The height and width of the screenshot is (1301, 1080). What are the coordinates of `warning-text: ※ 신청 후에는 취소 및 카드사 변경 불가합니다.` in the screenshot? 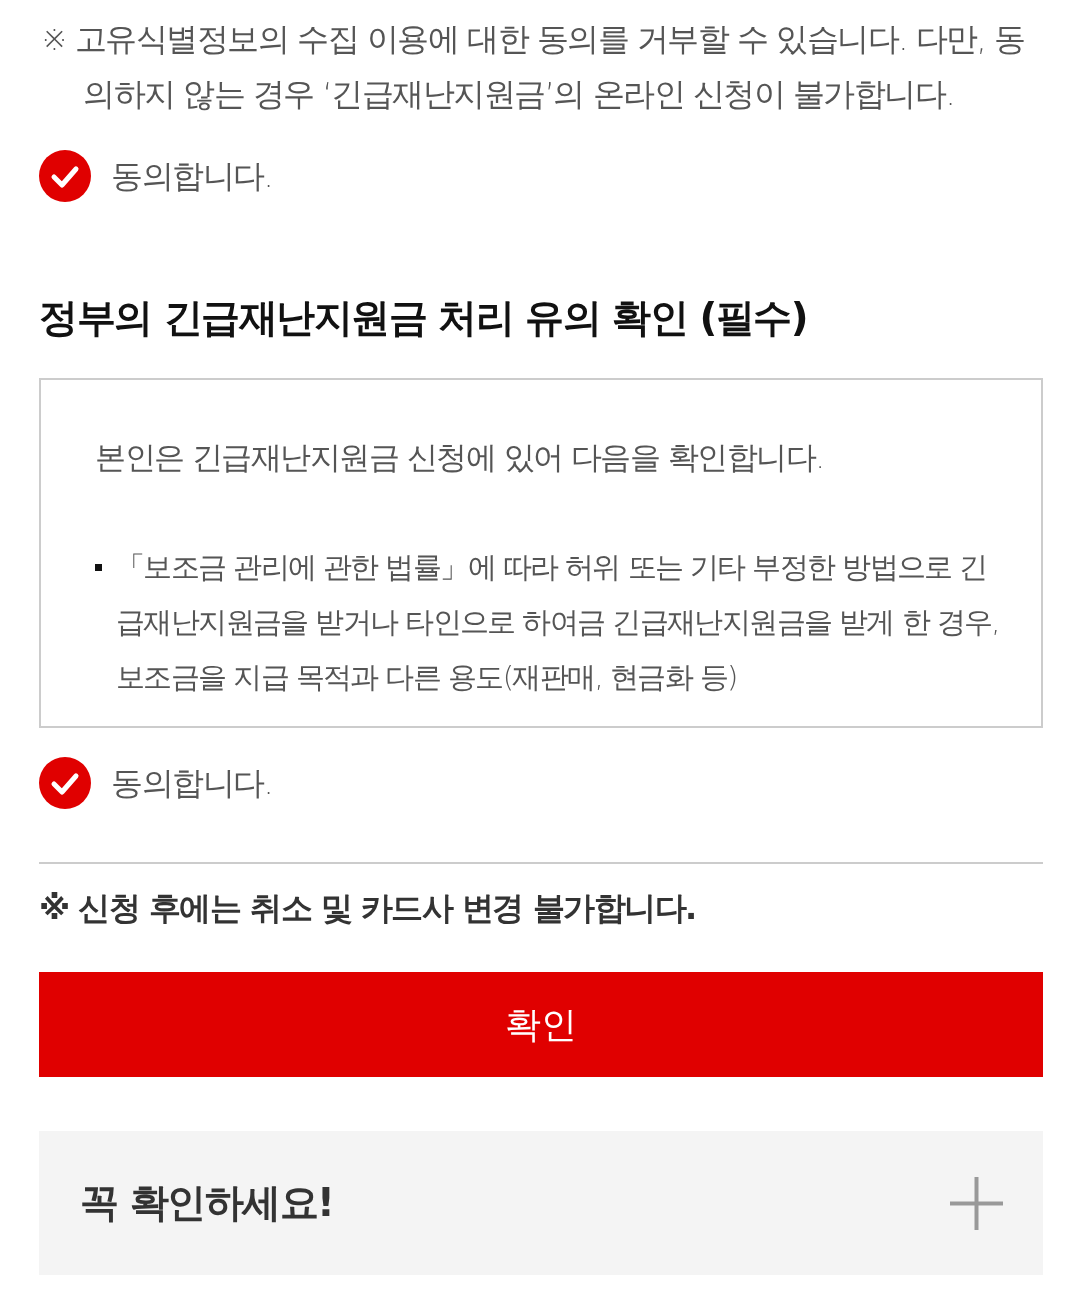 It's located at (368, 908).